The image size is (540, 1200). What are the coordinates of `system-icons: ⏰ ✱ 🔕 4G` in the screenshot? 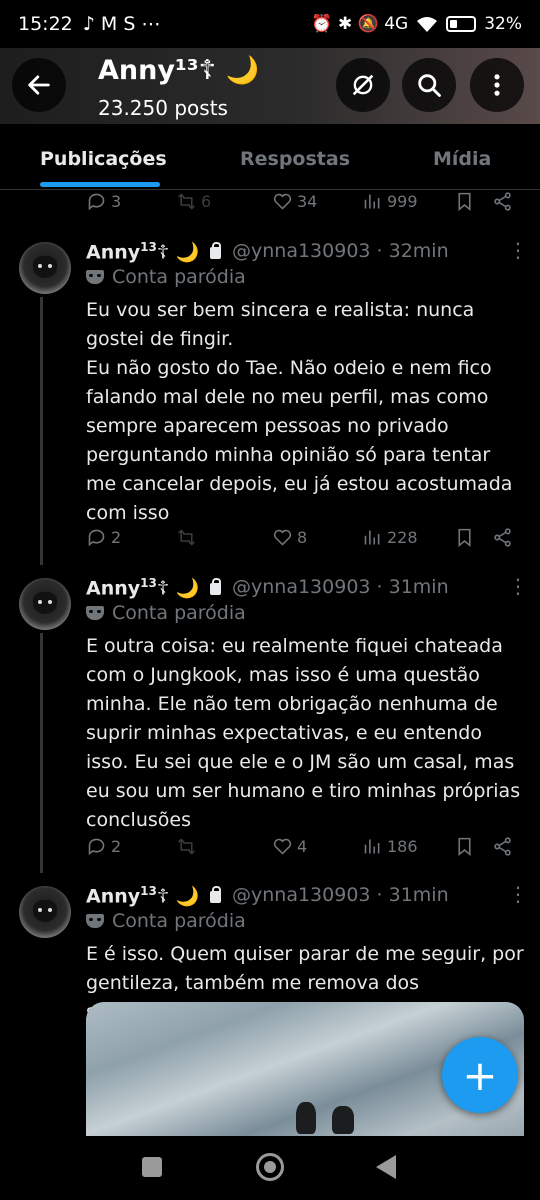 It's located at (360, 24).